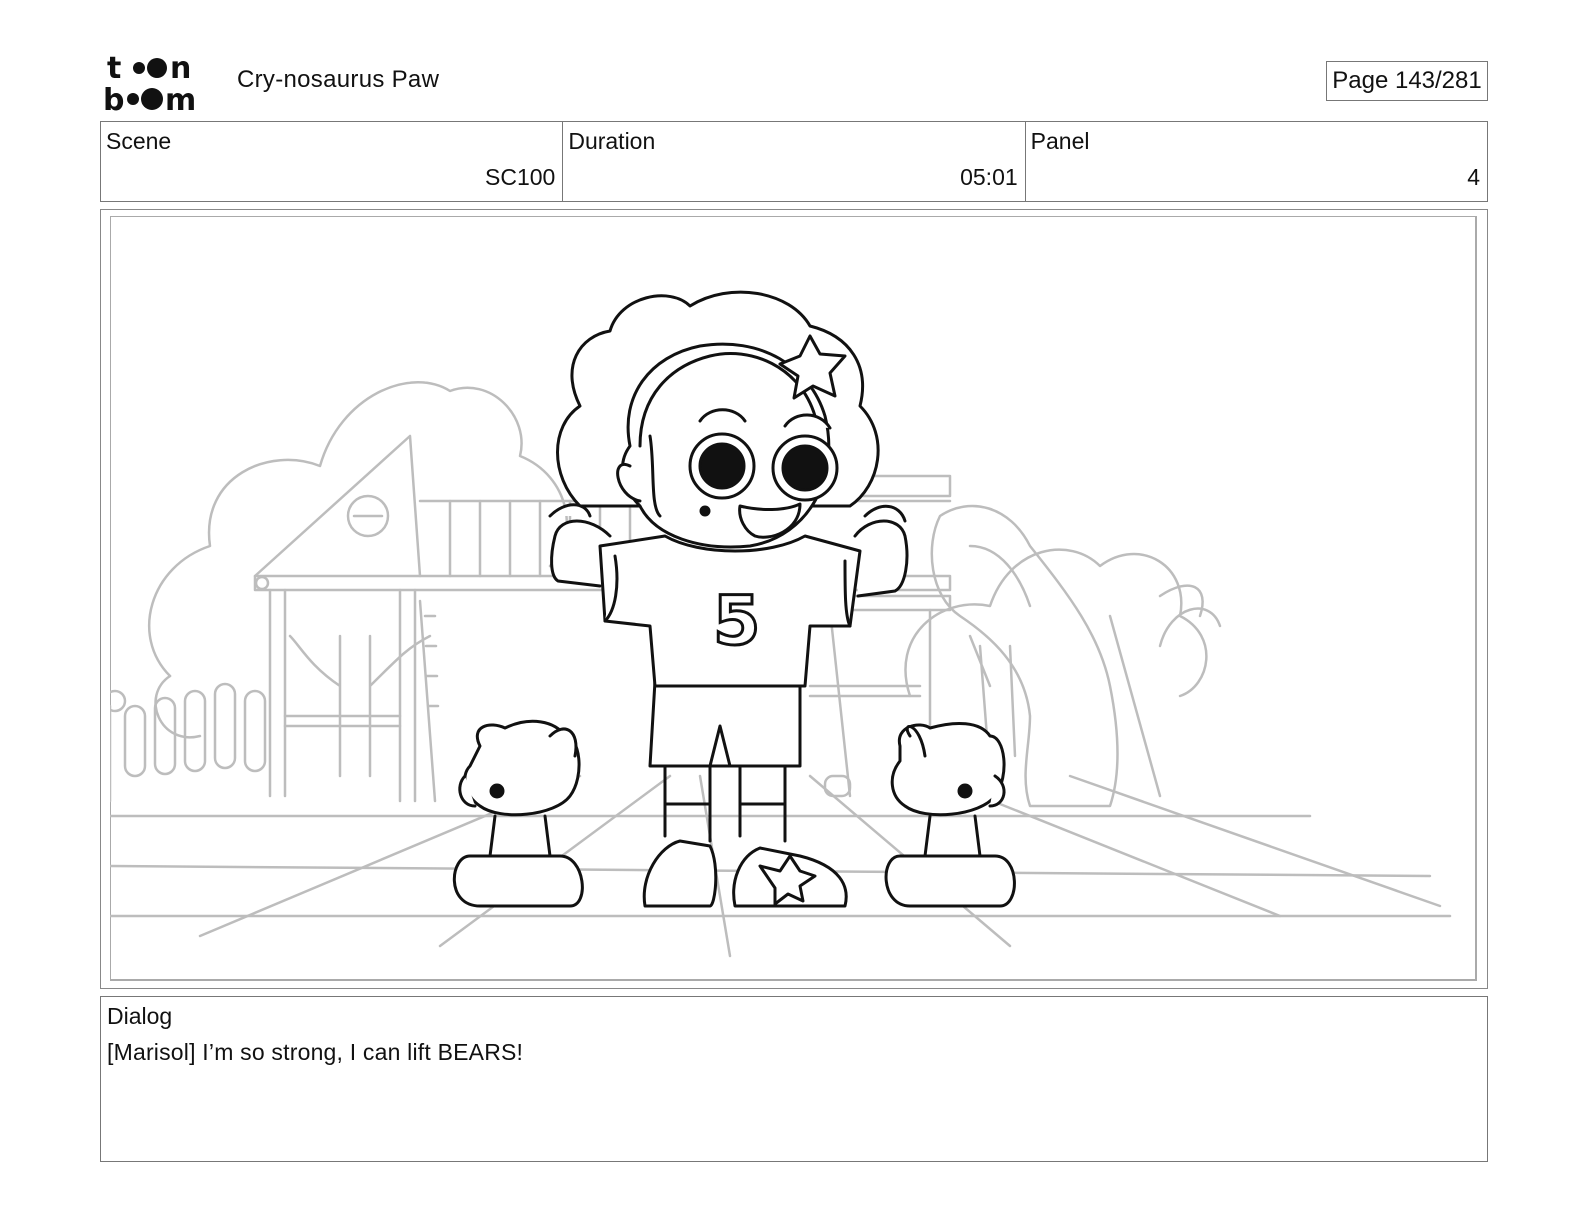  What do you see at coordinates (1407, 81) in the screenshot?
I see `page-indicator: Page 143/281` at bounding box center [1407, 81].